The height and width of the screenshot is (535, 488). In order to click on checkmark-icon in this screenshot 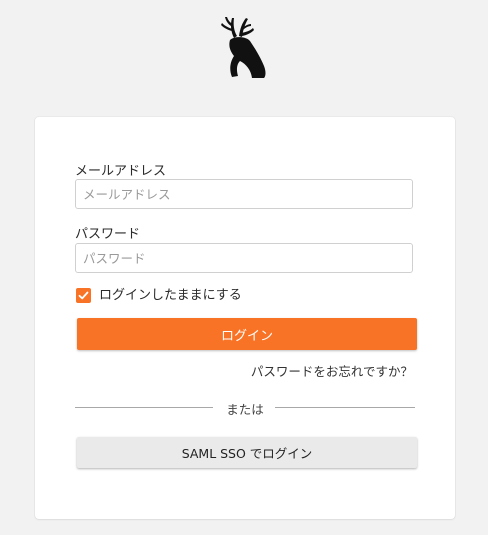, I will do `click(83, 295)`.